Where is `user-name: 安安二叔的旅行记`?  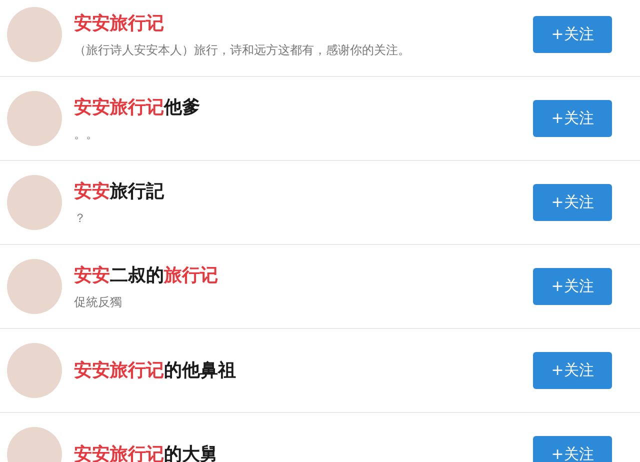
user-name: 安安二叔的旅行记 is located at coordinates (303, 276).